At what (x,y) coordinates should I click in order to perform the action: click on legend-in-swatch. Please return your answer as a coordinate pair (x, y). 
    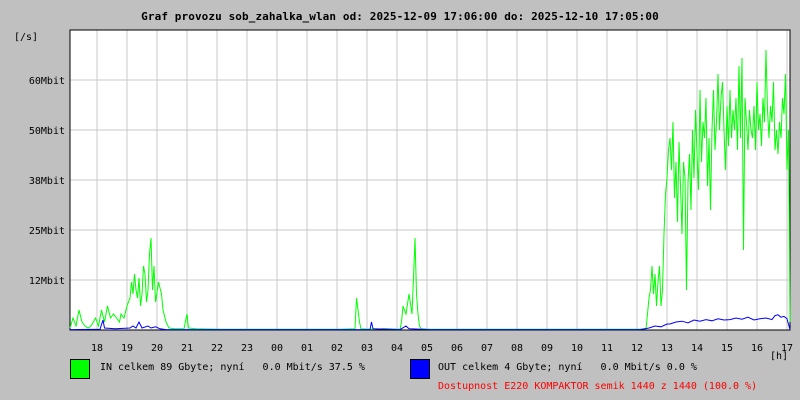
    Looking at the image, I should click on (80, 369).